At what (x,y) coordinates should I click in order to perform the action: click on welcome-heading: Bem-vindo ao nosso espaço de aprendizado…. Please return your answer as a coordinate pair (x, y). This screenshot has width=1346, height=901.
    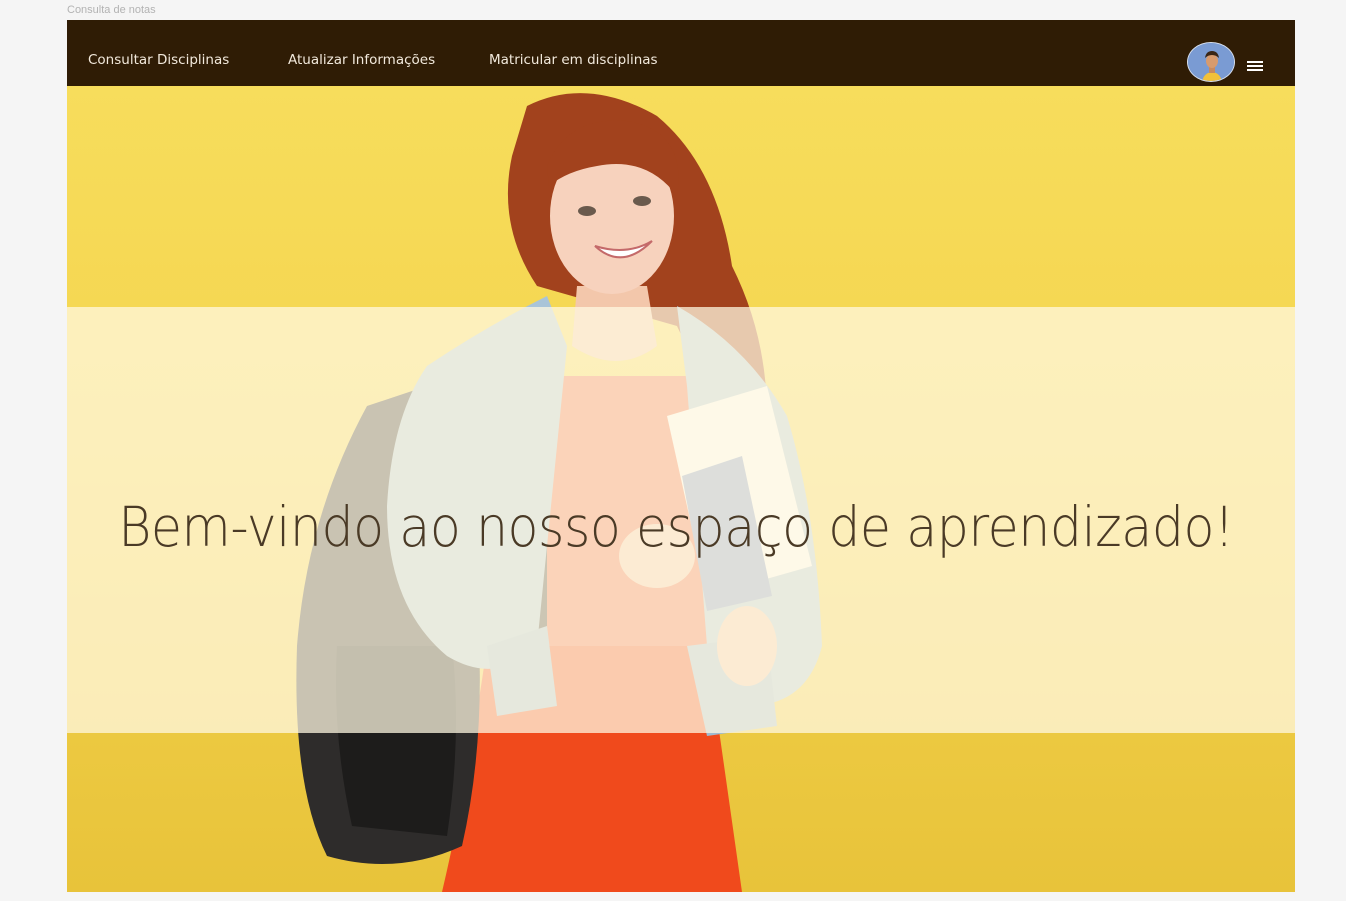
    Looking at the image, I should click on (676, 527).